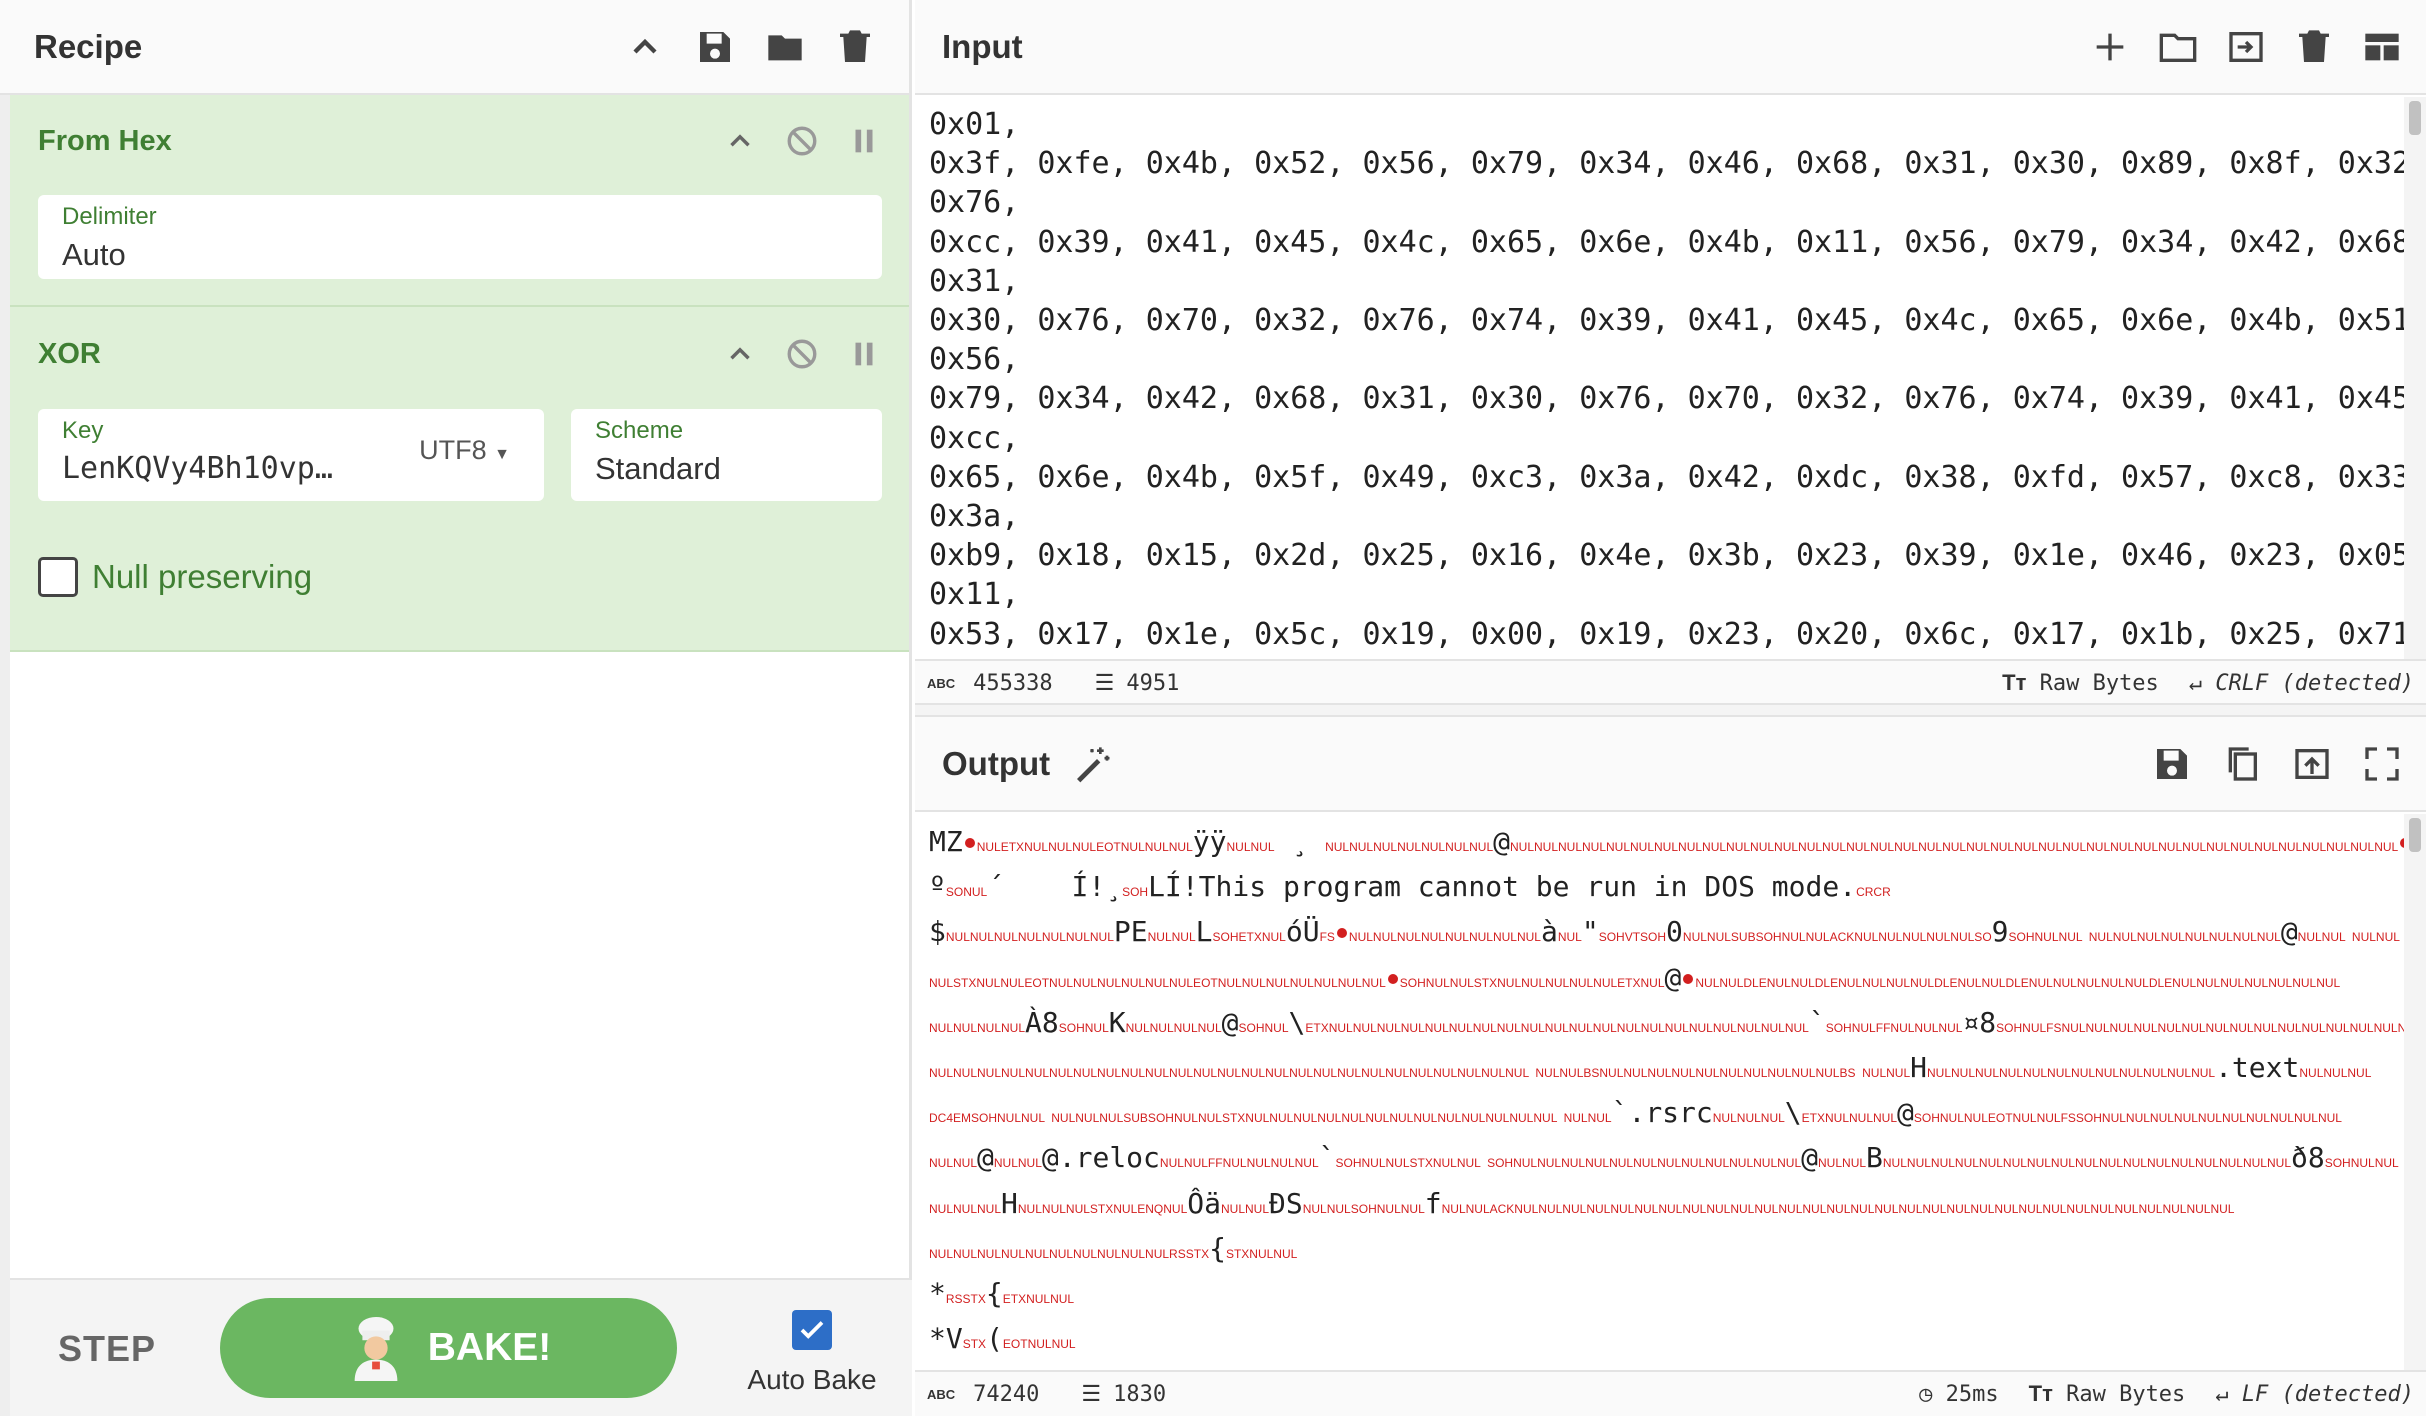 Image resolution: width=2426 pixels, height=1416 pixels. What do you see at coordinates (1286, 1203) in the screenshot?
I see `output-text: ÐS` at bounding box center [1286, 1203].